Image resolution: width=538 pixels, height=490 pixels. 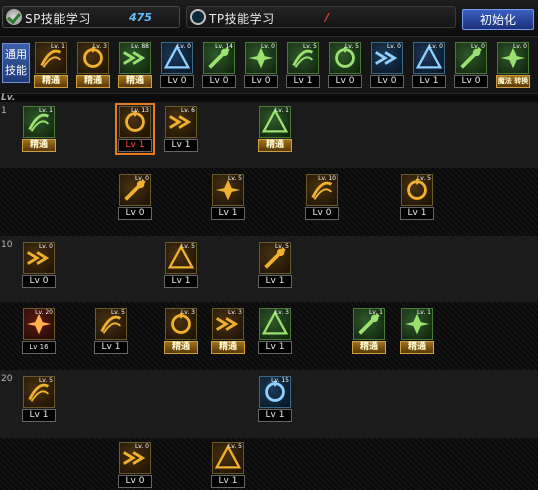 What do you see at coordinates (322, 197) in the screenshot?
I see `skill-slot-r2-c7: Lv. 10 Lv 0` at bounding box center [322, 197].